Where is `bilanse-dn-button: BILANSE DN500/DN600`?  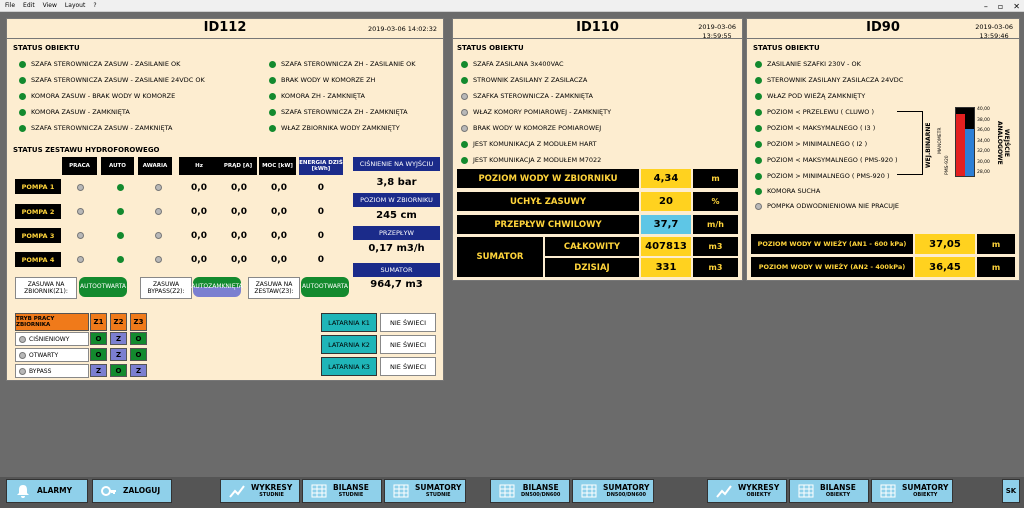 bilanse-dn-button: BILANSE DN500/DN600 is located at coordinates (530, 491).